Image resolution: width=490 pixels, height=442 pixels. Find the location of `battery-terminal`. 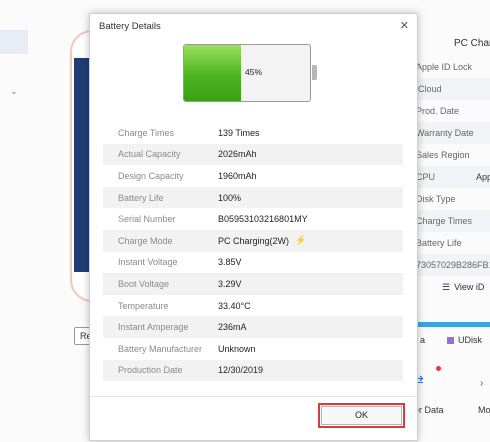

battery-terminal is located at coordinates (314, 72).